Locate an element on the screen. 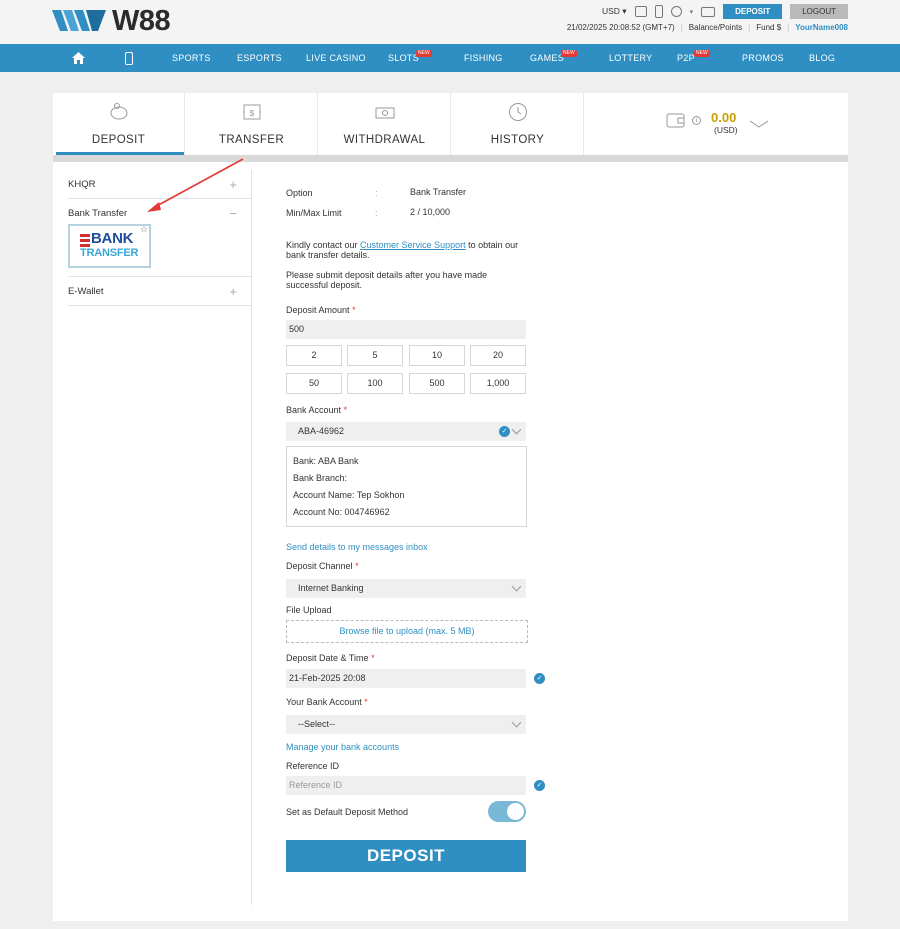 Image resolution: width=900 pixels, height=929 pixels. deposit-date-label: Deposit Date & Time * is located at coordinates (330, 658).